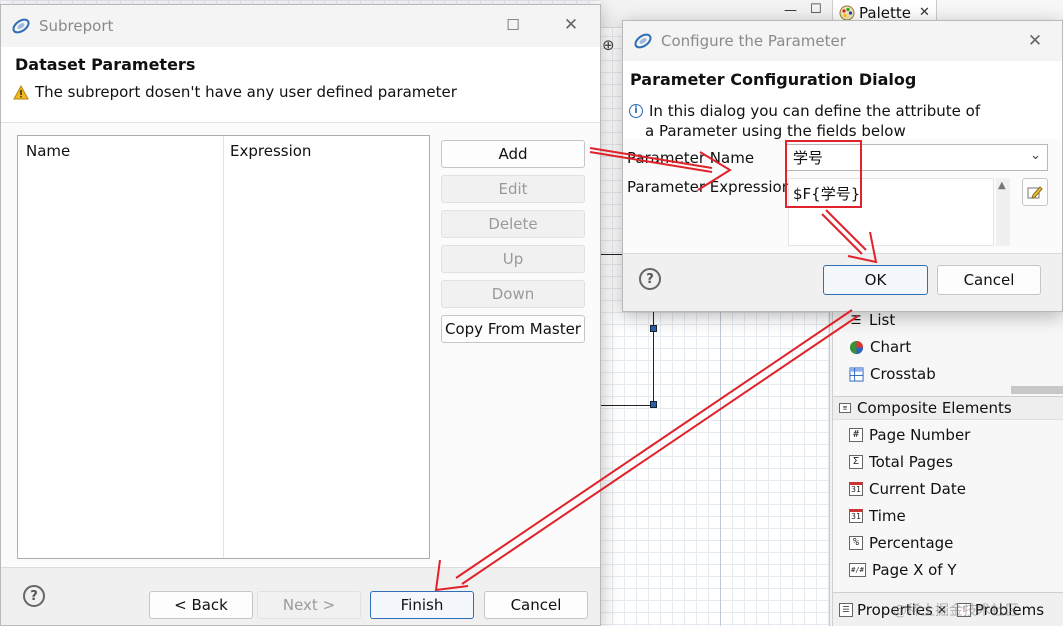  I want to click on column-header-expression: Expression, so click(270, 151).